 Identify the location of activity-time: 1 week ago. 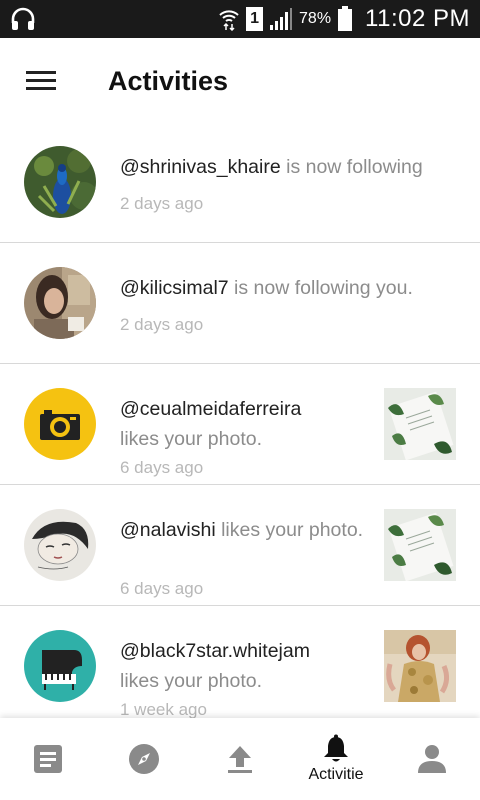
(163, 709).